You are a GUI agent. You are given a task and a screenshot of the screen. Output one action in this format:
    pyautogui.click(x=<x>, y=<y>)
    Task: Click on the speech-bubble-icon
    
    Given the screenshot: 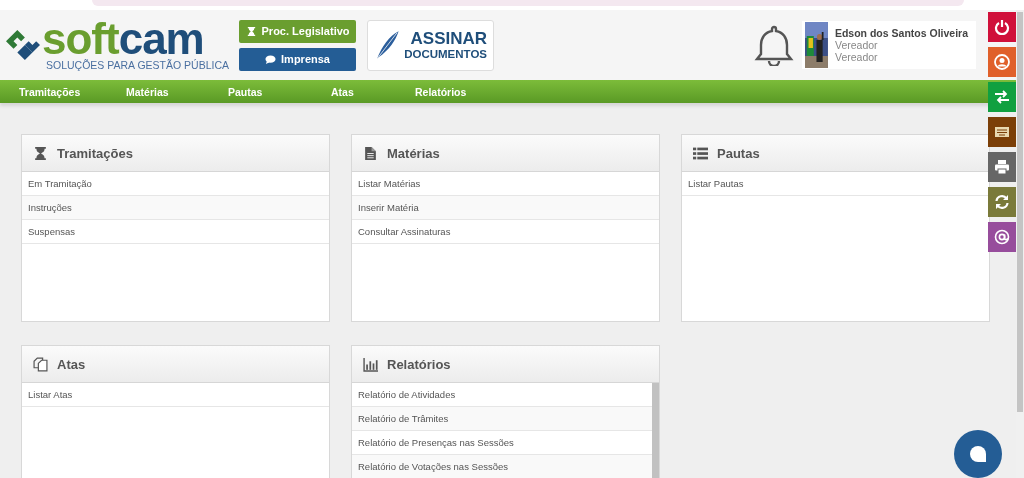 What is the action you would take?
    pyautogui.click(x=271, y=59)
    